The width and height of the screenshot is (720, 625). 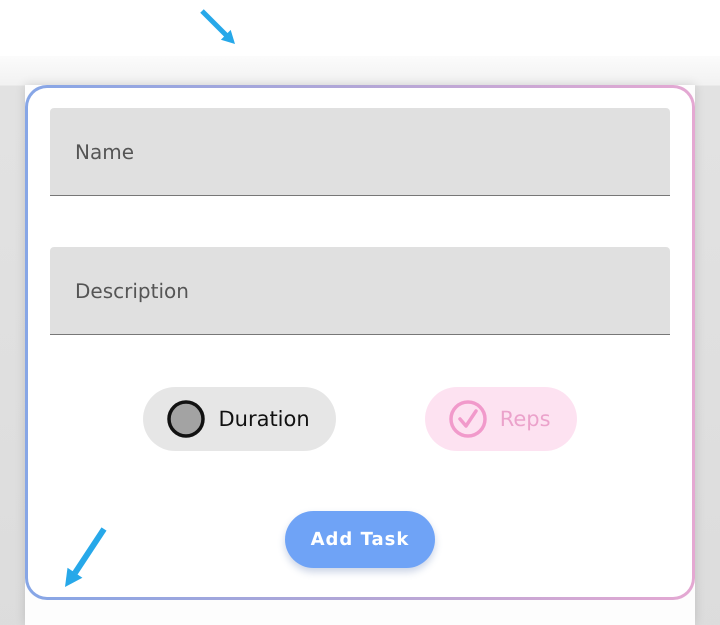 I want to click on option-toggle: Duration, so click(x=239, y=419).